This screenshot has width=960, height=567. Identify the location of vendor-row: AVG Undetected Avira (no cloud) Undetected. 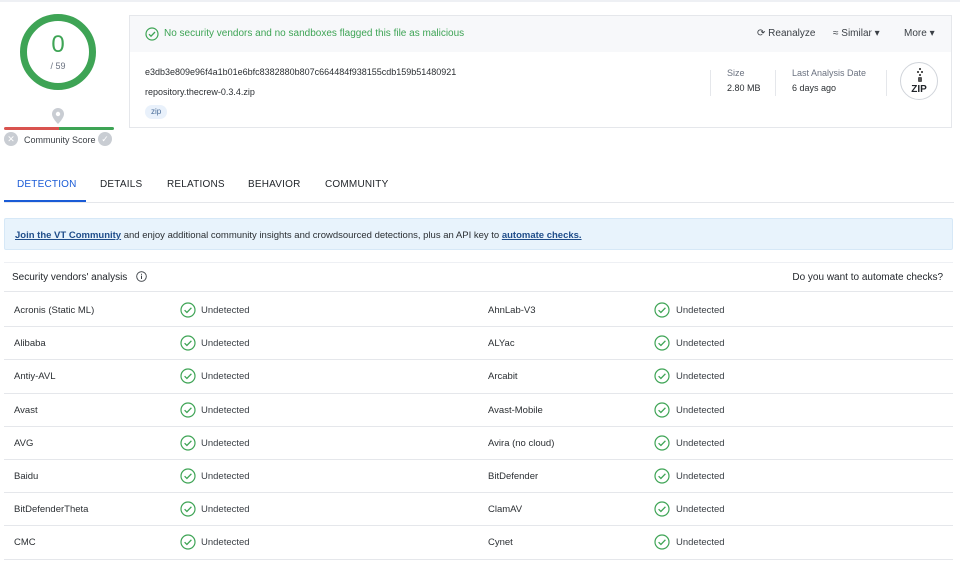
(478, 443).